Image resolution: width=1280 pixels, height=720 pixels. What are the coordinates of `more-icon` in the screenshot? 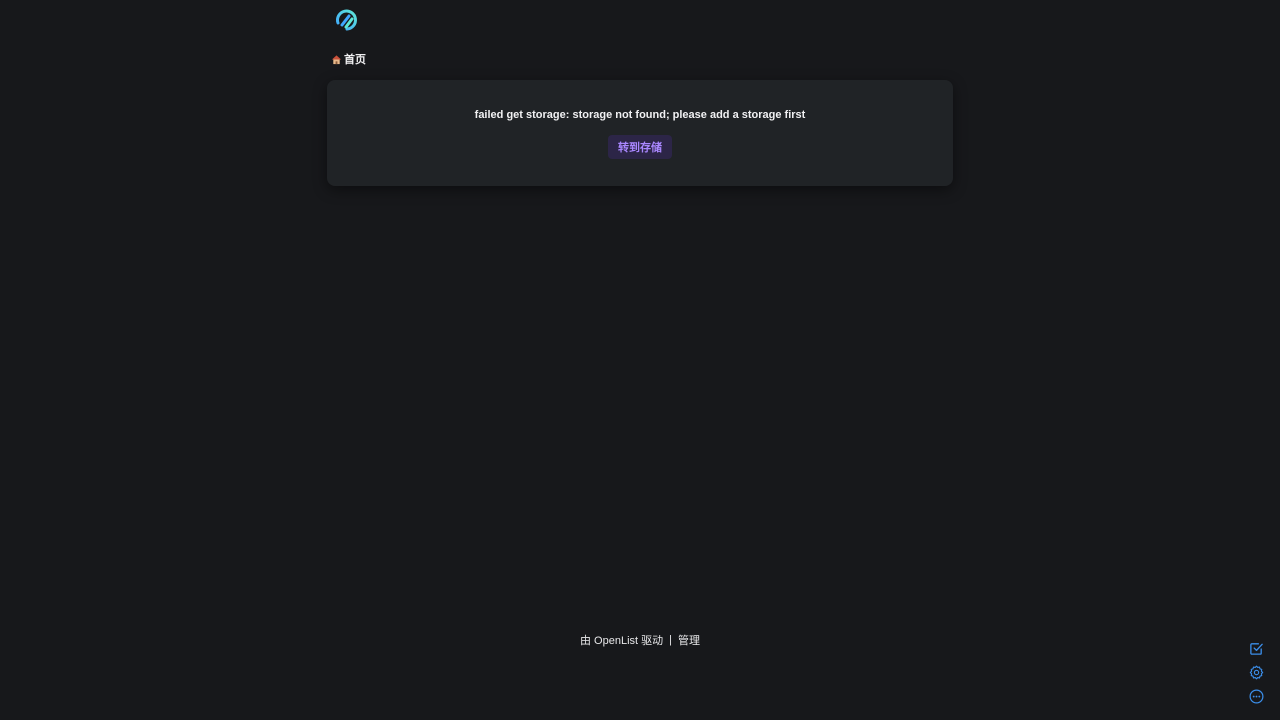 It's located at (1256, 696).